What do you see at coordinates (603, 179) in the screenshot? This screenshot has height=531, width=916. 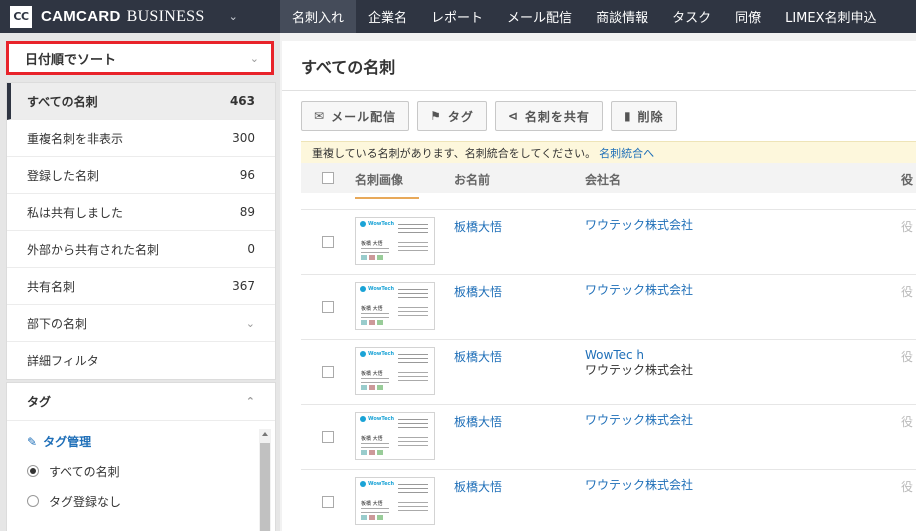 I see `column-company: 会社名` at bounding box center [603, 179].